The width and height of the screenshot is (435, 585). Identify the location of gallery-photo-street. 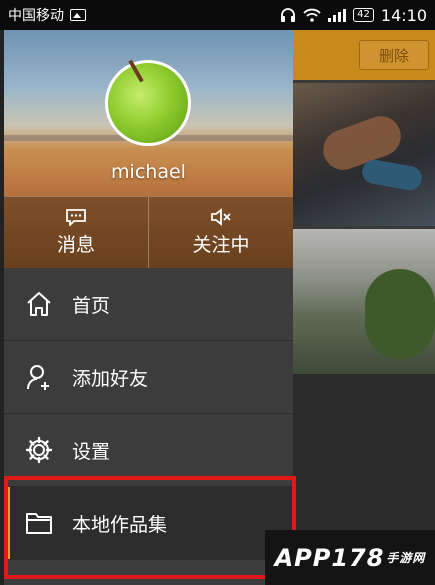
(363, 301).